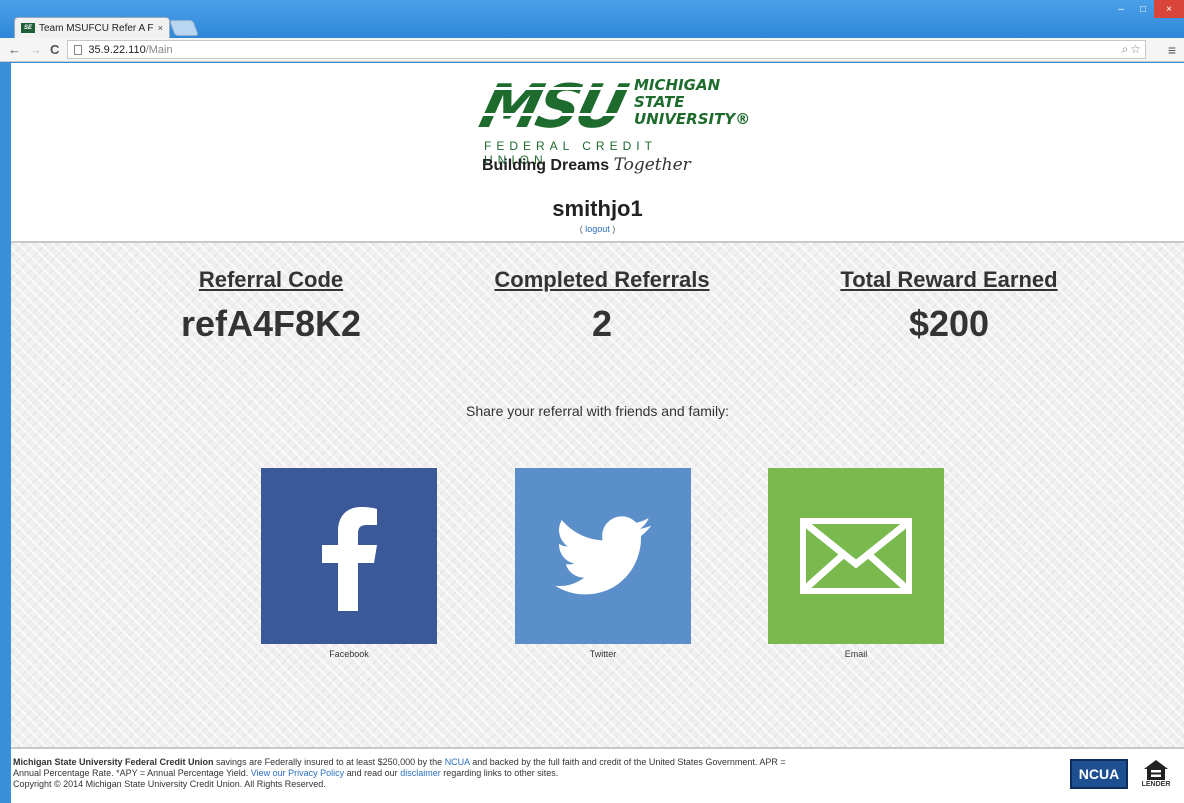 The image size is (1184, 803). What do you see at coordinates (1143, 9) in the screenshot?
I see `maximize-button: □` at bounding box center [1143, 9].